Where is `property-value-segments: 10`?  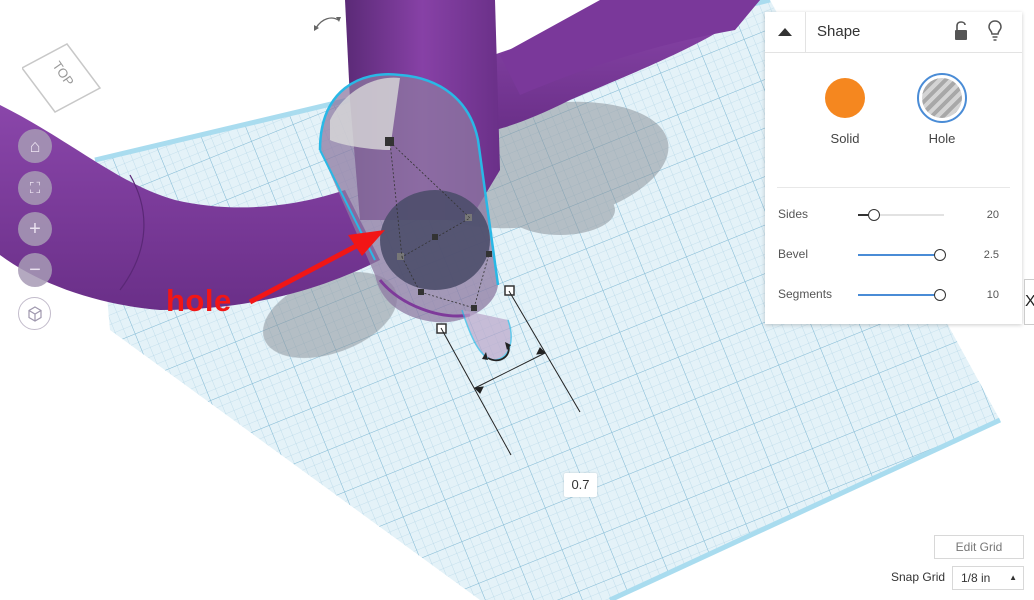
property-value-segments: 10 is located at coordinates (993, 295).